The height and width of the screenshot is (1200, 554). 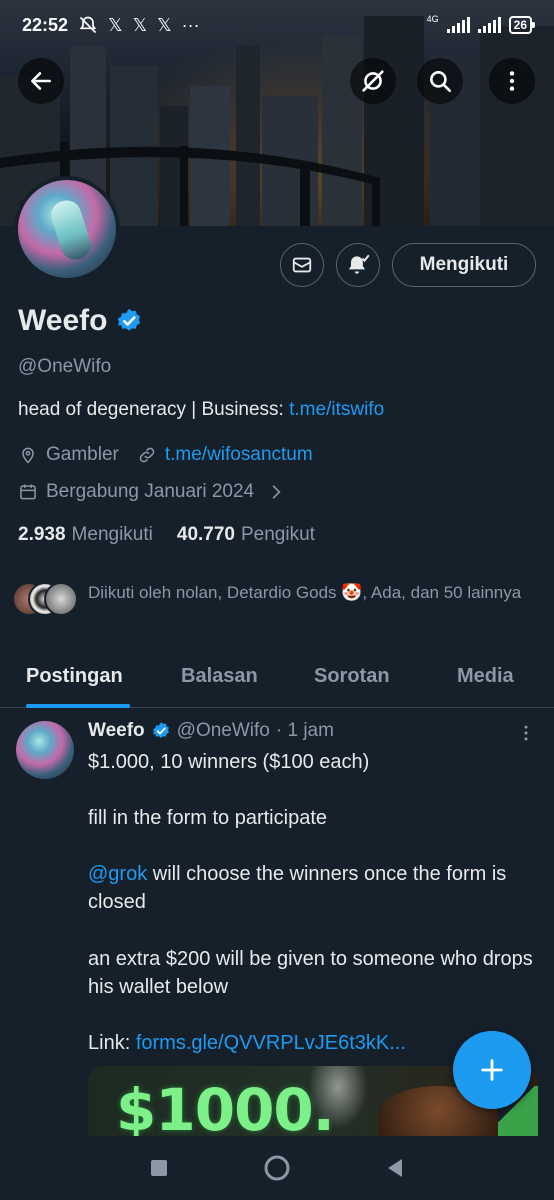 I want to click on grok-icon, so click(x=373, y=81).